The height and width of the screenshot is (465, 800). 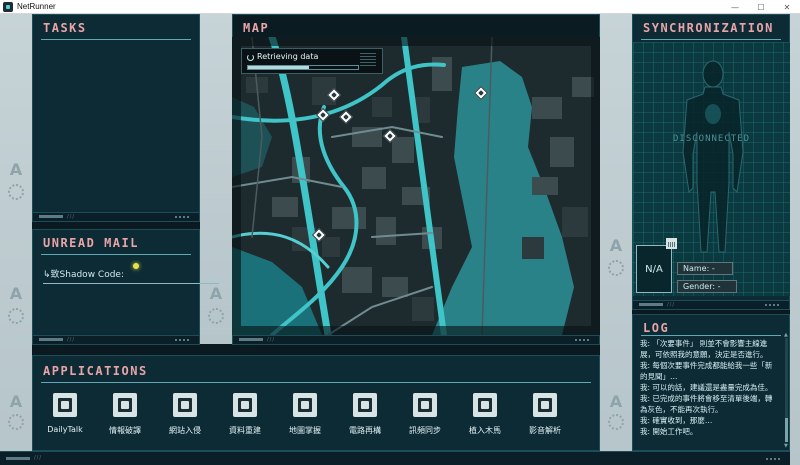 I want to click on log-scrollbar, so click(x=786, y=390).